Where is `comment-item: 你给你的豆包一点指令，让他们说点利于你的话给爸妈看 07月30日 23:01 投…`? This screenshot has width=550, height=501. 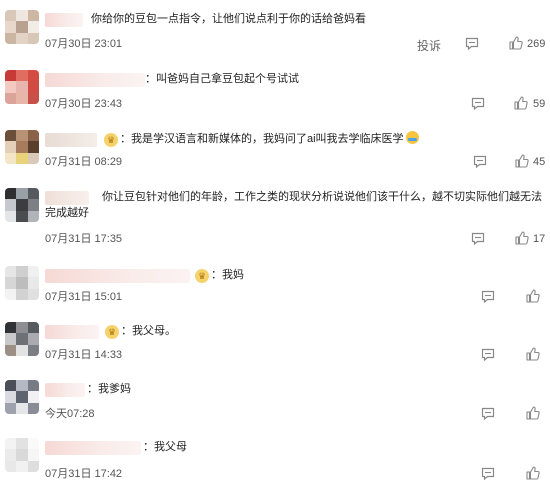
comment-item: 你给你的豆包一点指令，让他们说点利于你的话给爸妈看 07月30日 23:01 投… is located at coordinates (275, 30).